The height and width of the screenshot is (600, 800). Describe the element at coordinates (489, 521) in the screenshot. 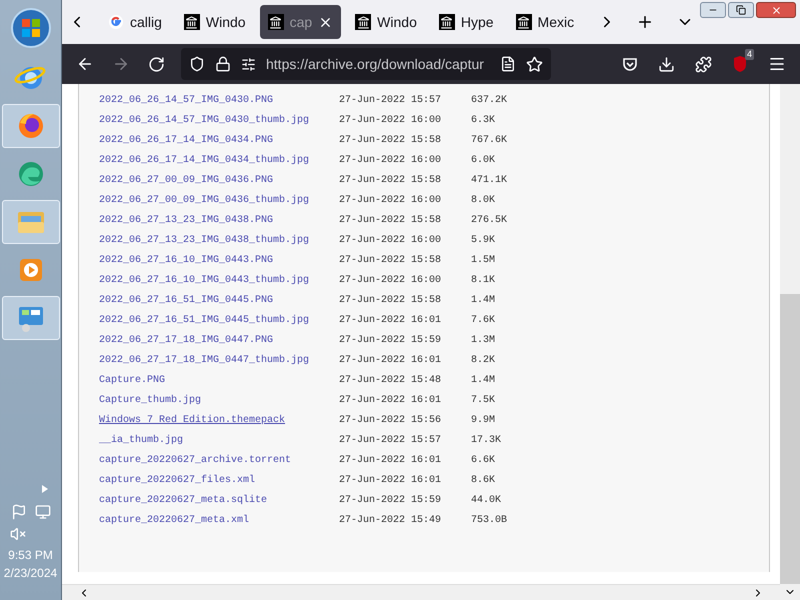

I see `file-size: 753.0B` at that location.